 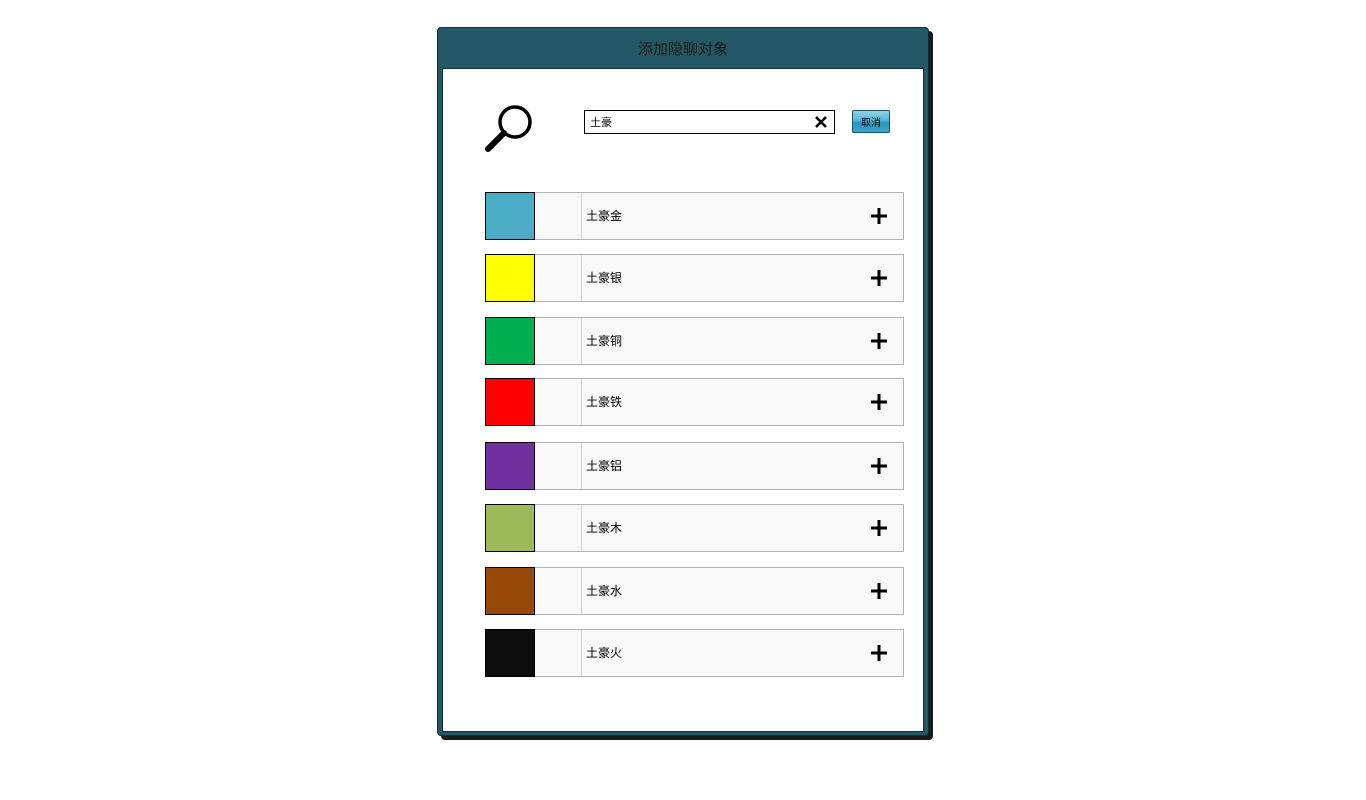 What do you see at coordinates (694, 278) in the screenshot?
I see `list-item: 土豪银` at bounding box center [694, 278].